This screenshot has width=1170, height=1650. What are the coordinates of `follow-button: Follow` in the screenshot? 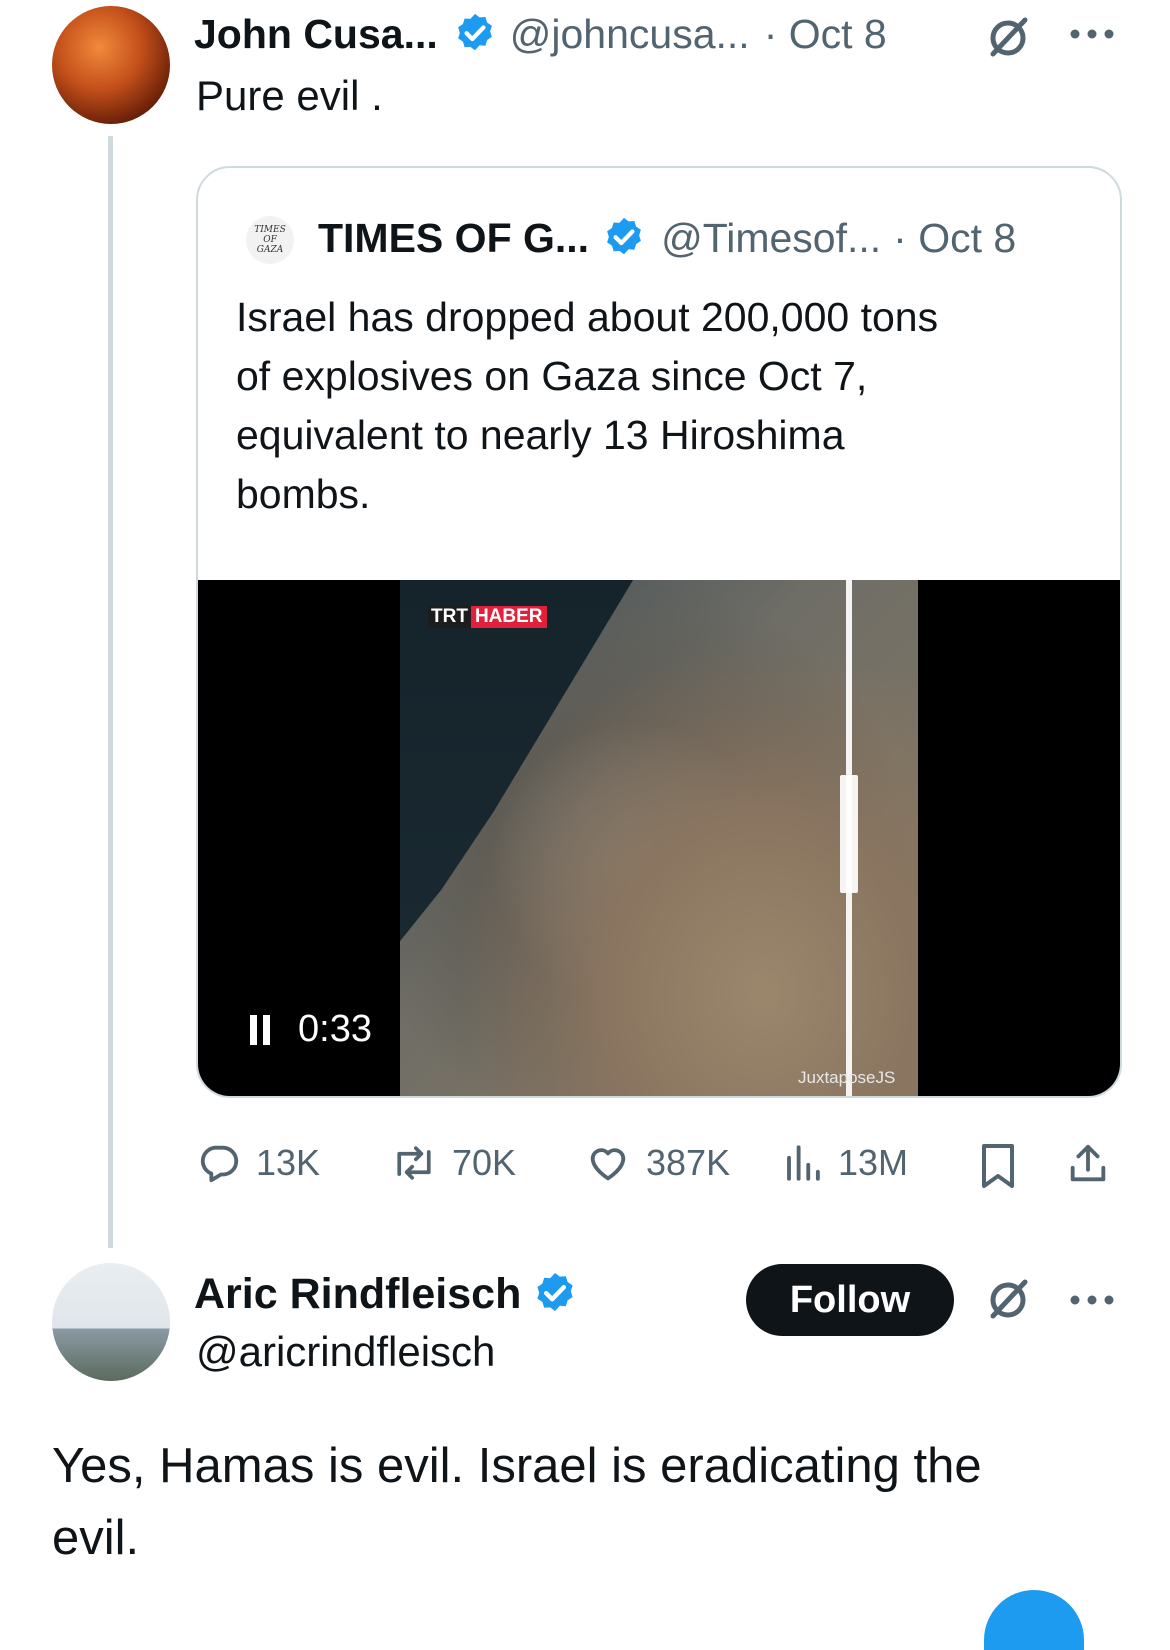 It's located at (850, 1300).